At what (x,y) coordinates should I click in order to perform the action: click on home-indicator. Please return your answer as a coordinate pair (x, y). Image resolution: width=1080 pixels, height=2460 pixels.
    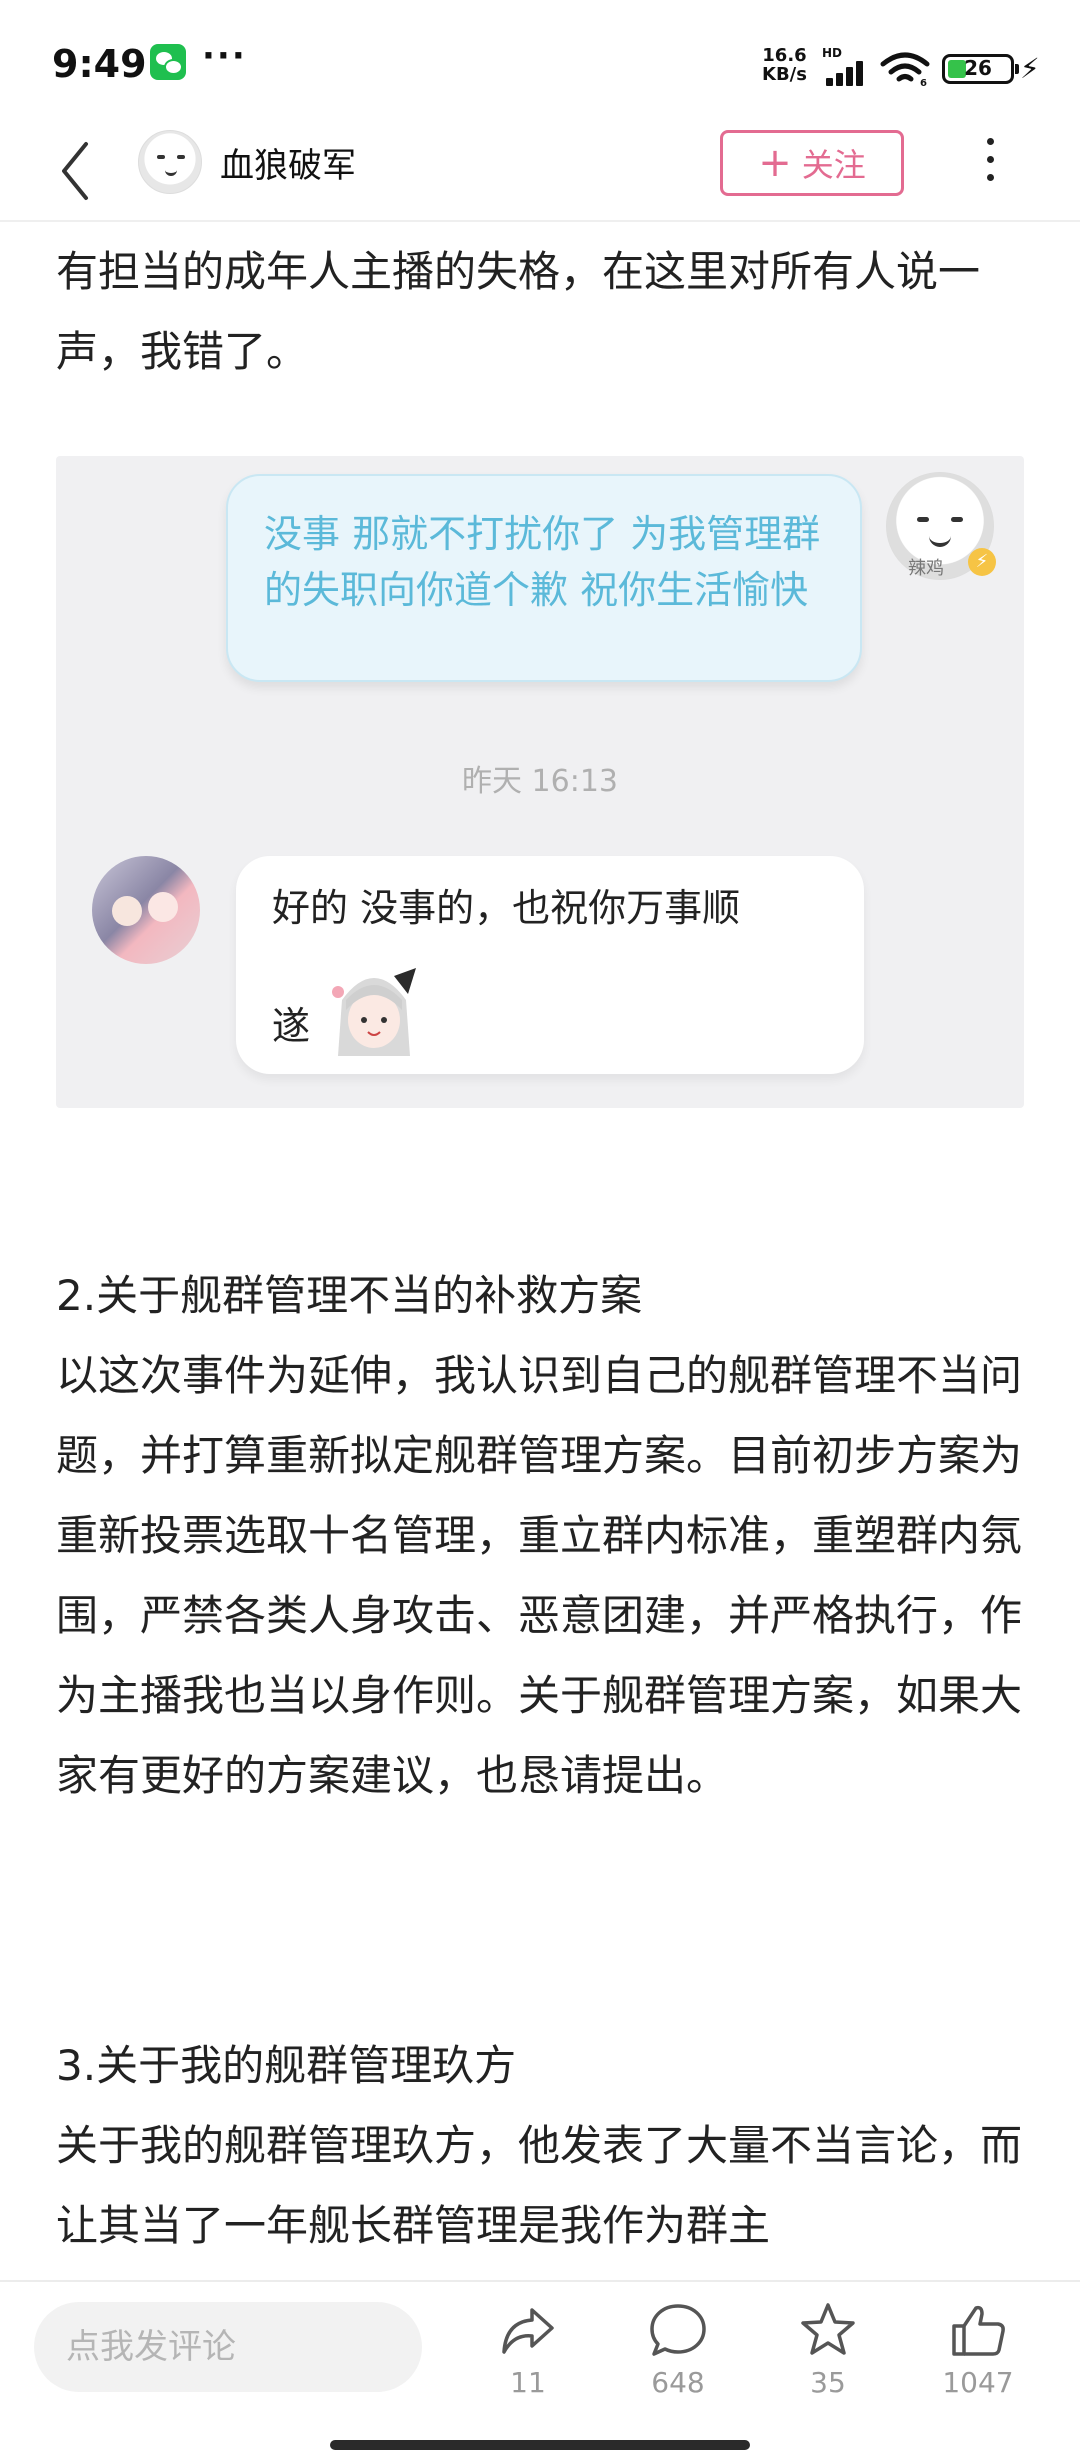
    Looking at the image, I should click on (540, 2445).